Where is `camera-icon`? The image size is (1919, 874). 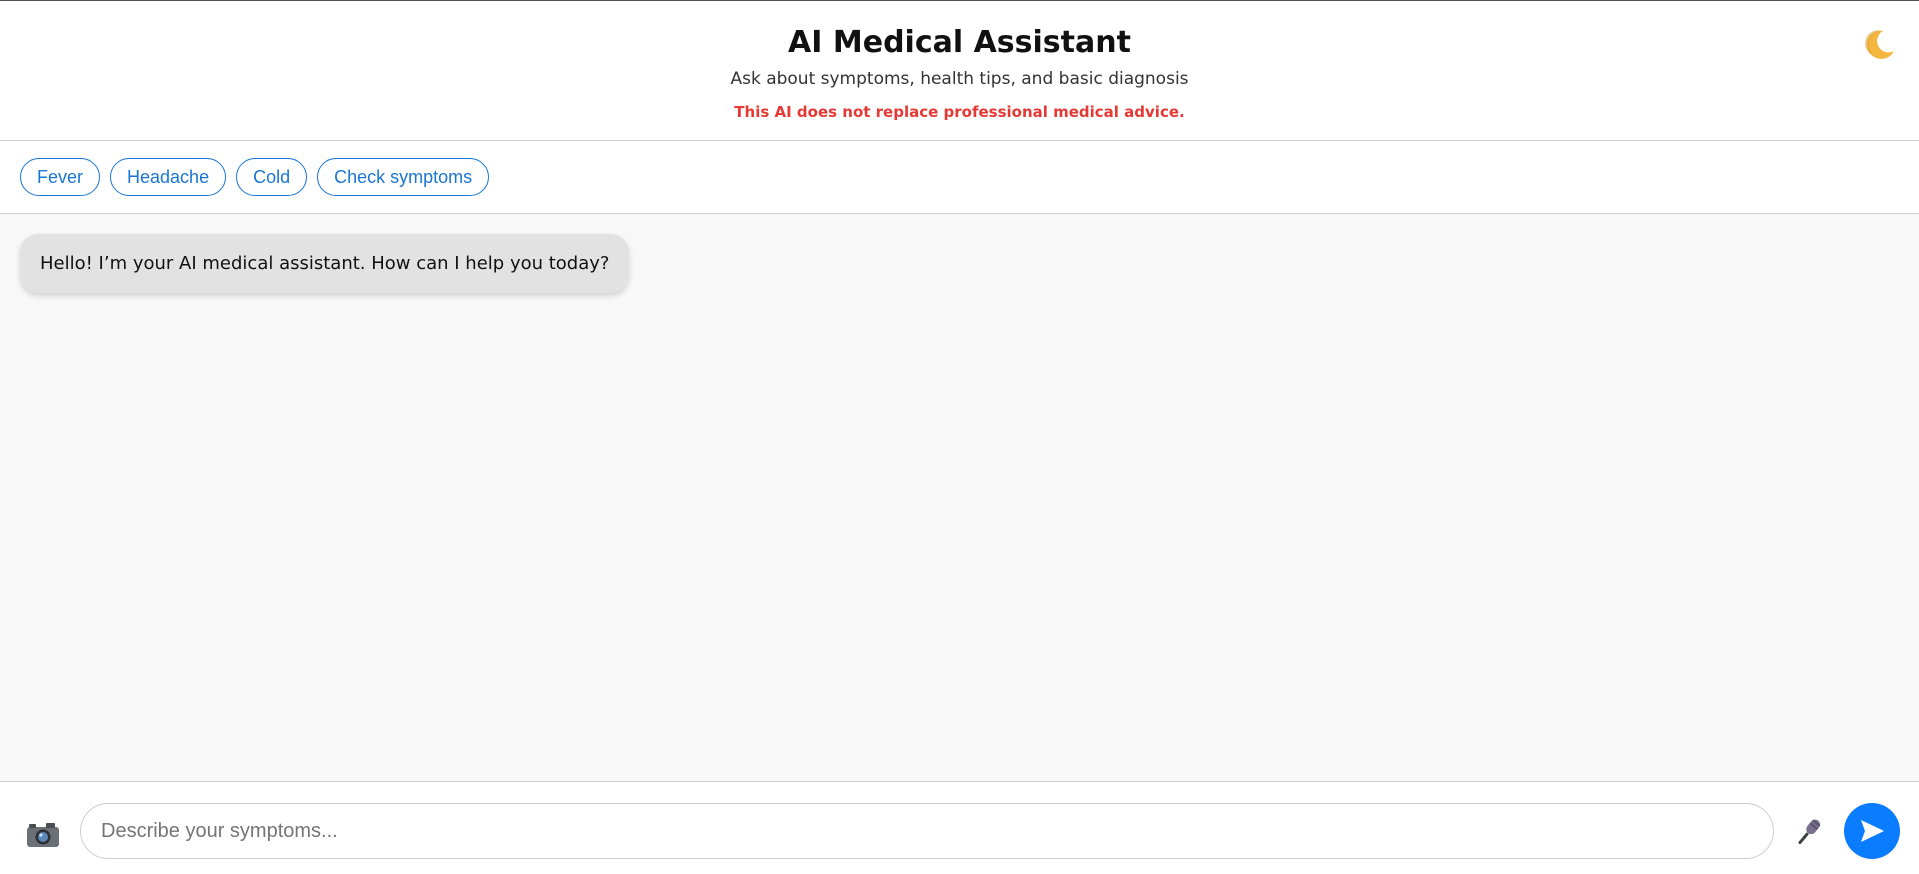
camera-icon is located at coordinates (44, 835).